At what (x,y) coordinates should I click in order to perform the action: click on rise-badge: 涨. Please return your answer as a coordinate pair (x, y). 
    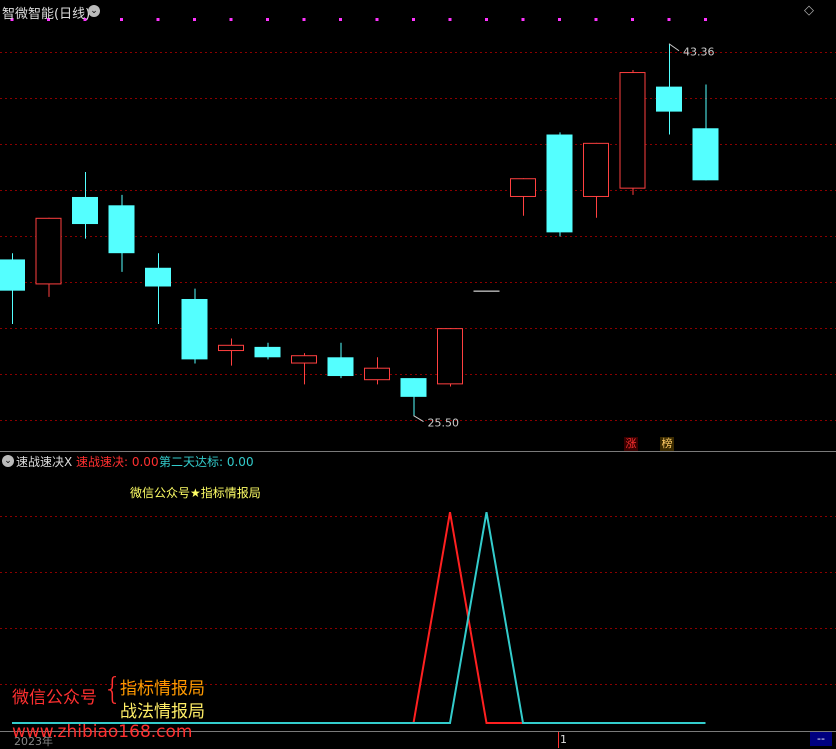
    Looking at the image, I should click on (631, 444).